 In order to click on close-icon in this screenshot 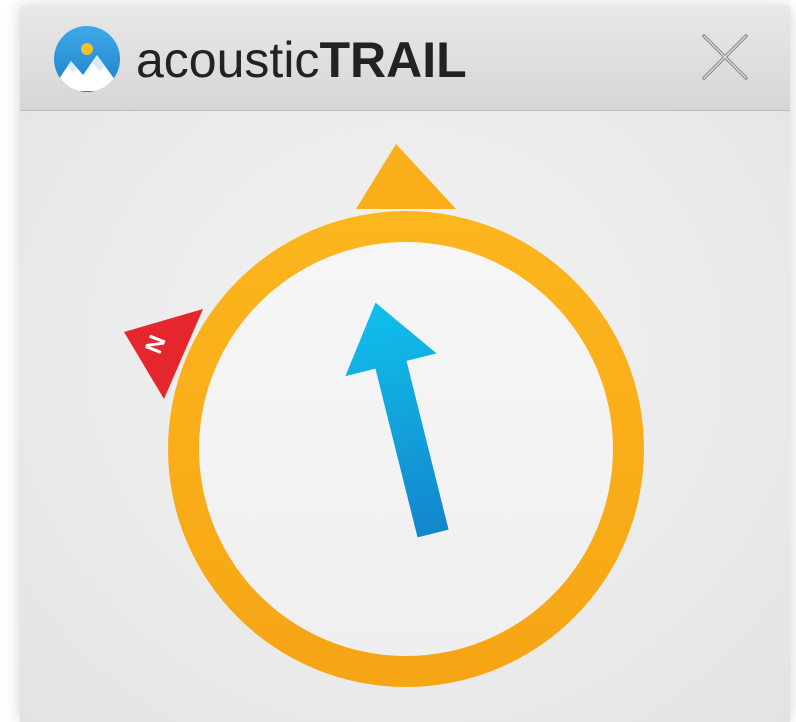, I will do `click(725, 57)`.